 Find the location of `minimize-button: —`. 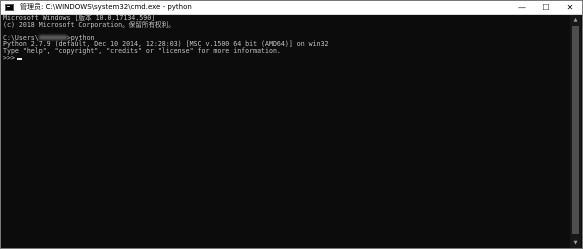

minimize-button: — is located at coordinates (522, 7).